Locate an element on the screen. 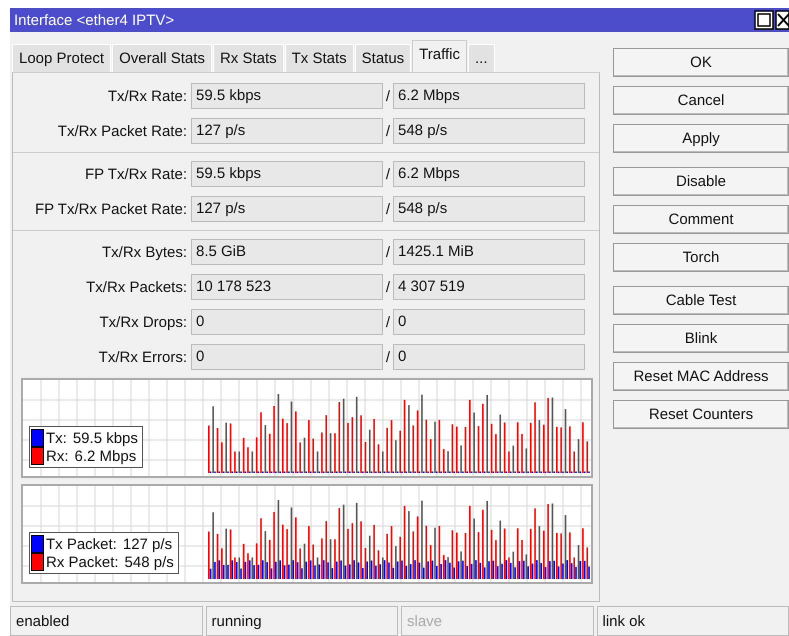 This screenshot has height=636, width=789. close-icon is located at coordinates (782, 20).